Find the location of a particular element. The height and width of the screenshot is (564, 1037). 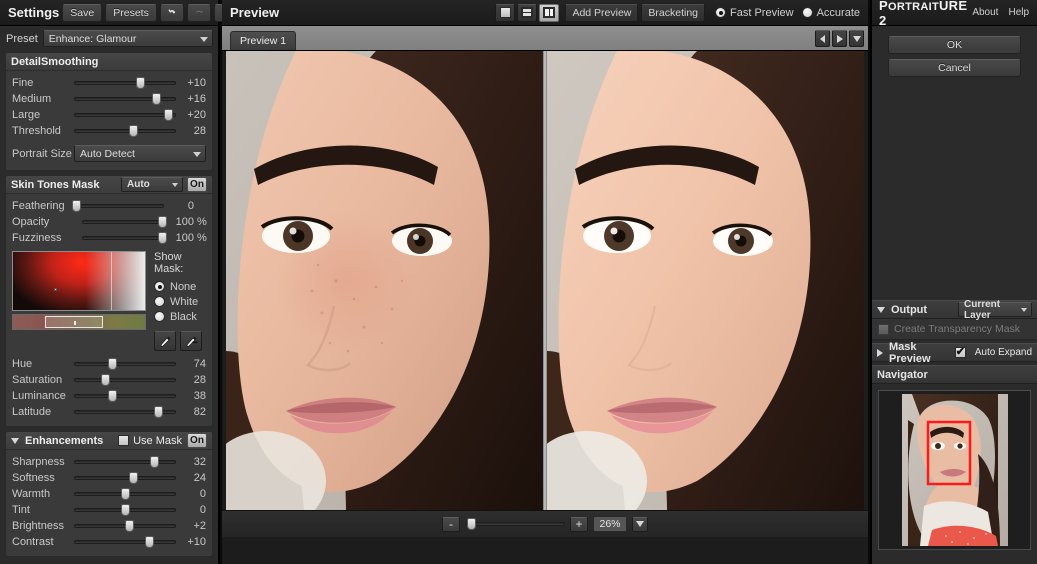

radio-none is located at coordinates (159, 286).